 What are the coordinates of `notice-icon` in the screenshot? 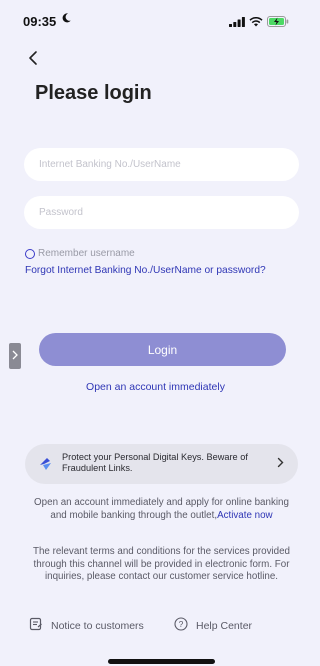 It's located at (36, 625).